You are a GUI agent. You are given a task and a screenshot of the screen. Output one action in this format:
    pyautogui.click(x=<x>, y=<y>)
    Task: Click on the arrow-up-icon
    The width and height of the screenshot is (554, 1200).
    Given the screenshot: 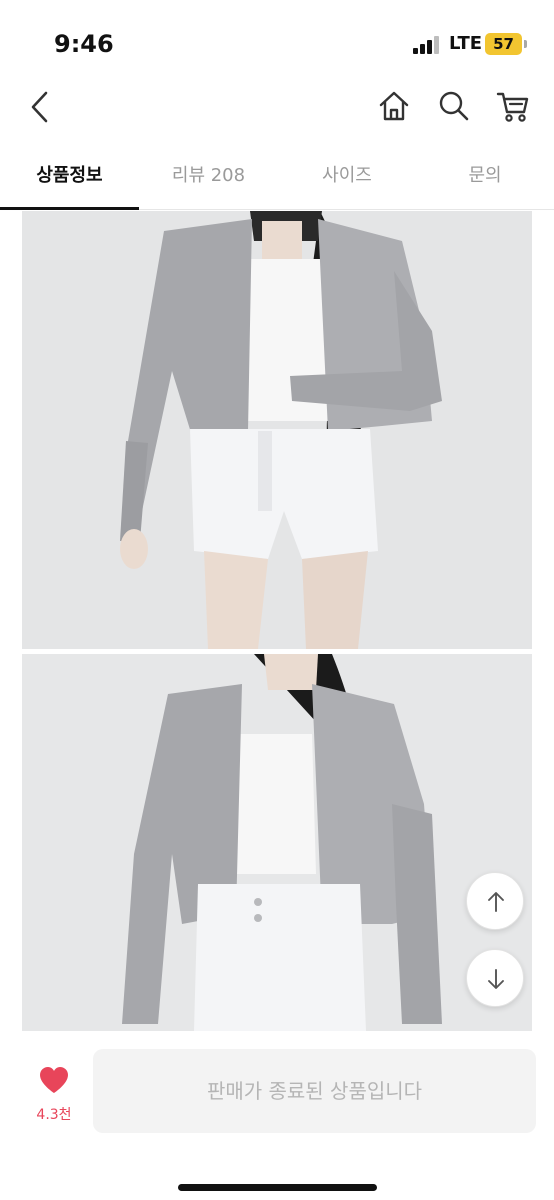 What is the action you would take?
    pyautogui.click(x=496, y=902)
    